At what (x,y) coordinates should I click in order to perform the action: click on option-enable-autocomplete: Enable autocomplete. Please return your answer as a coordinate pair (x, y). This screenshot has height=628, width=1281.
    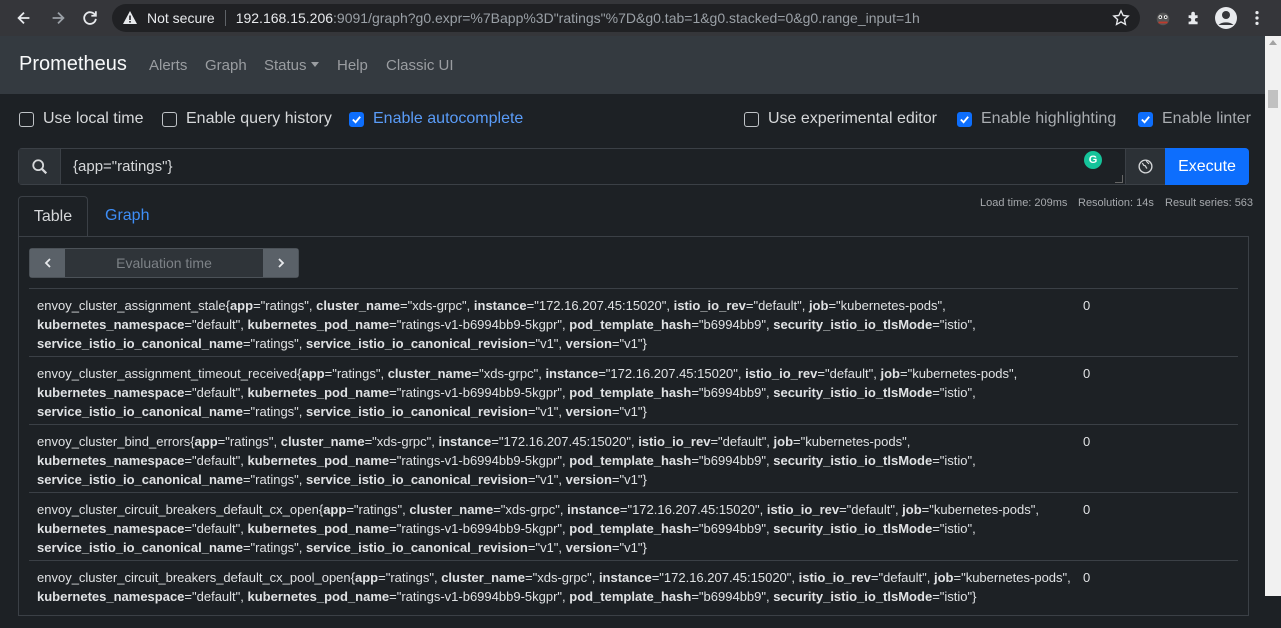
    Looking at the image, I should click on (436, 119).